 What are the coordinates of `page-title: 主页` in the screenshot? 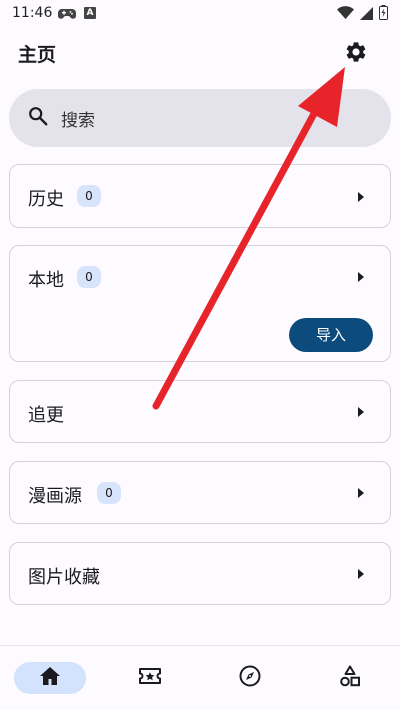 It's located at (37, 55).